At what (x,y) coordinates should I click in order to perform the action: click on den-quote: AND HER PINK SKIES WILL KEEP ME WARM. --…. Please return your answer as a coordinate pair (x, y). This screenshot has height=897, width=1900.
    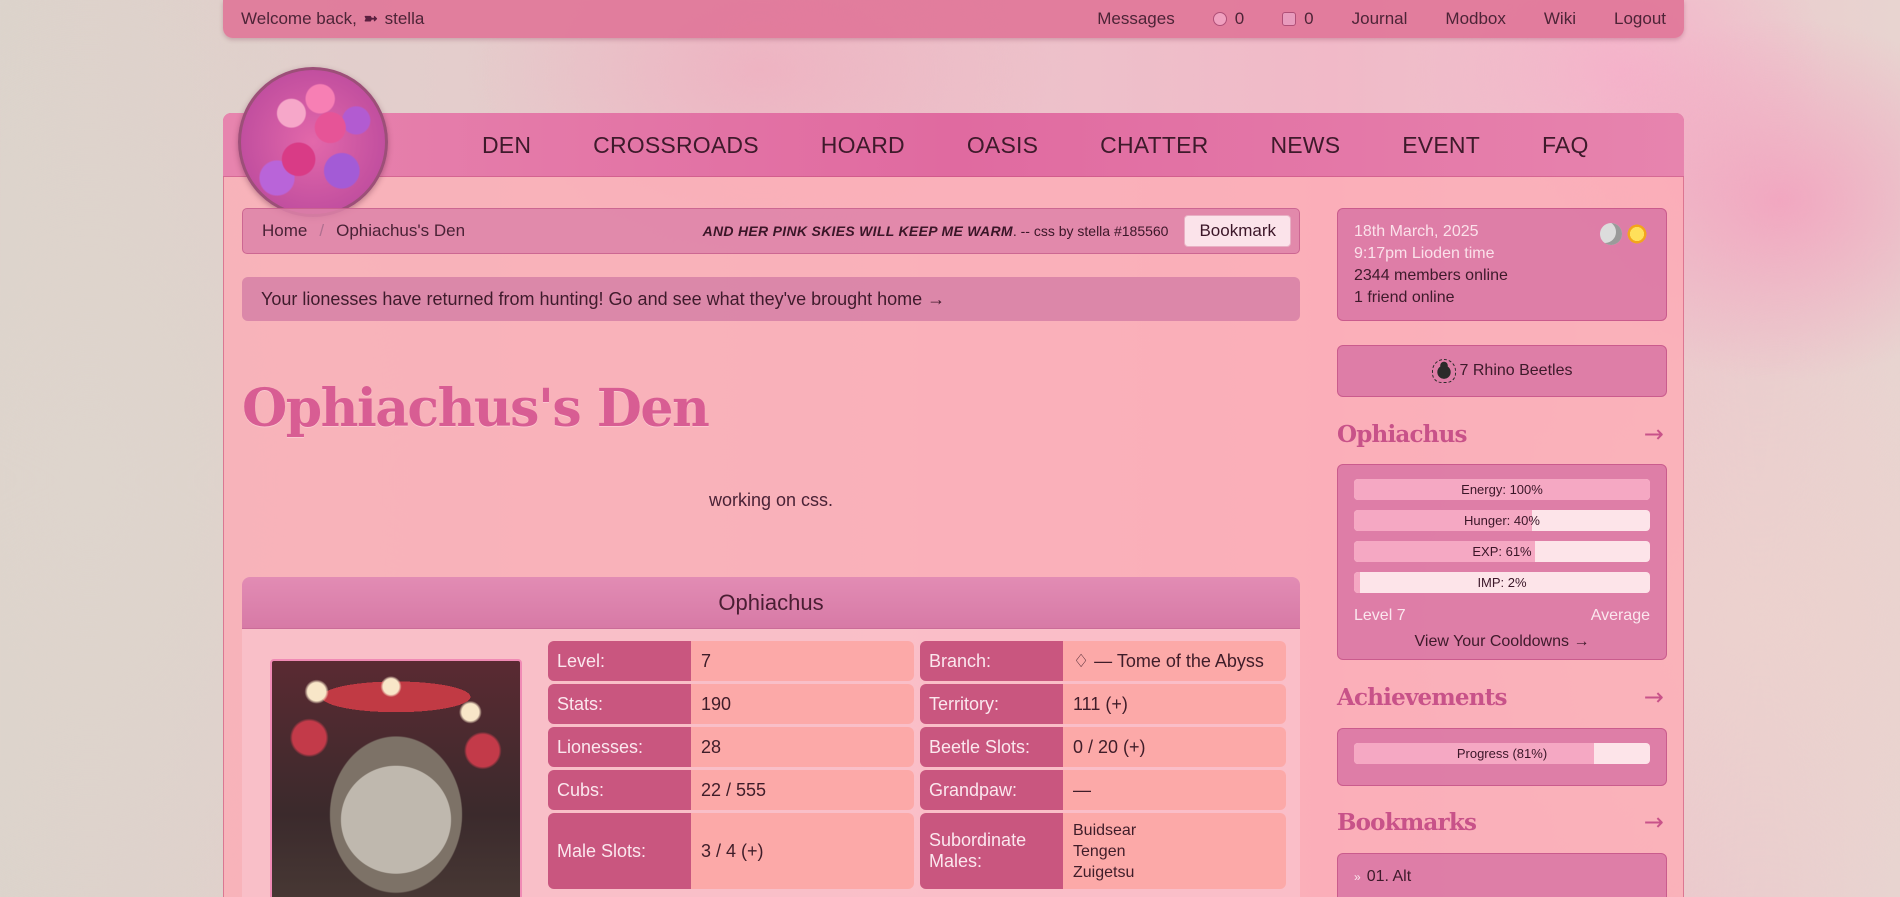
    Looking at the image, I should click on (936, 231).